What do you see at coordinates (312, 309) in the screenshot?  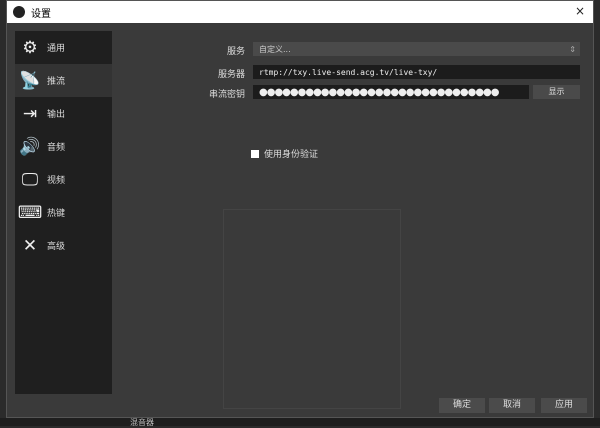 I see `empty-panel` at bounding box center [312, 309].